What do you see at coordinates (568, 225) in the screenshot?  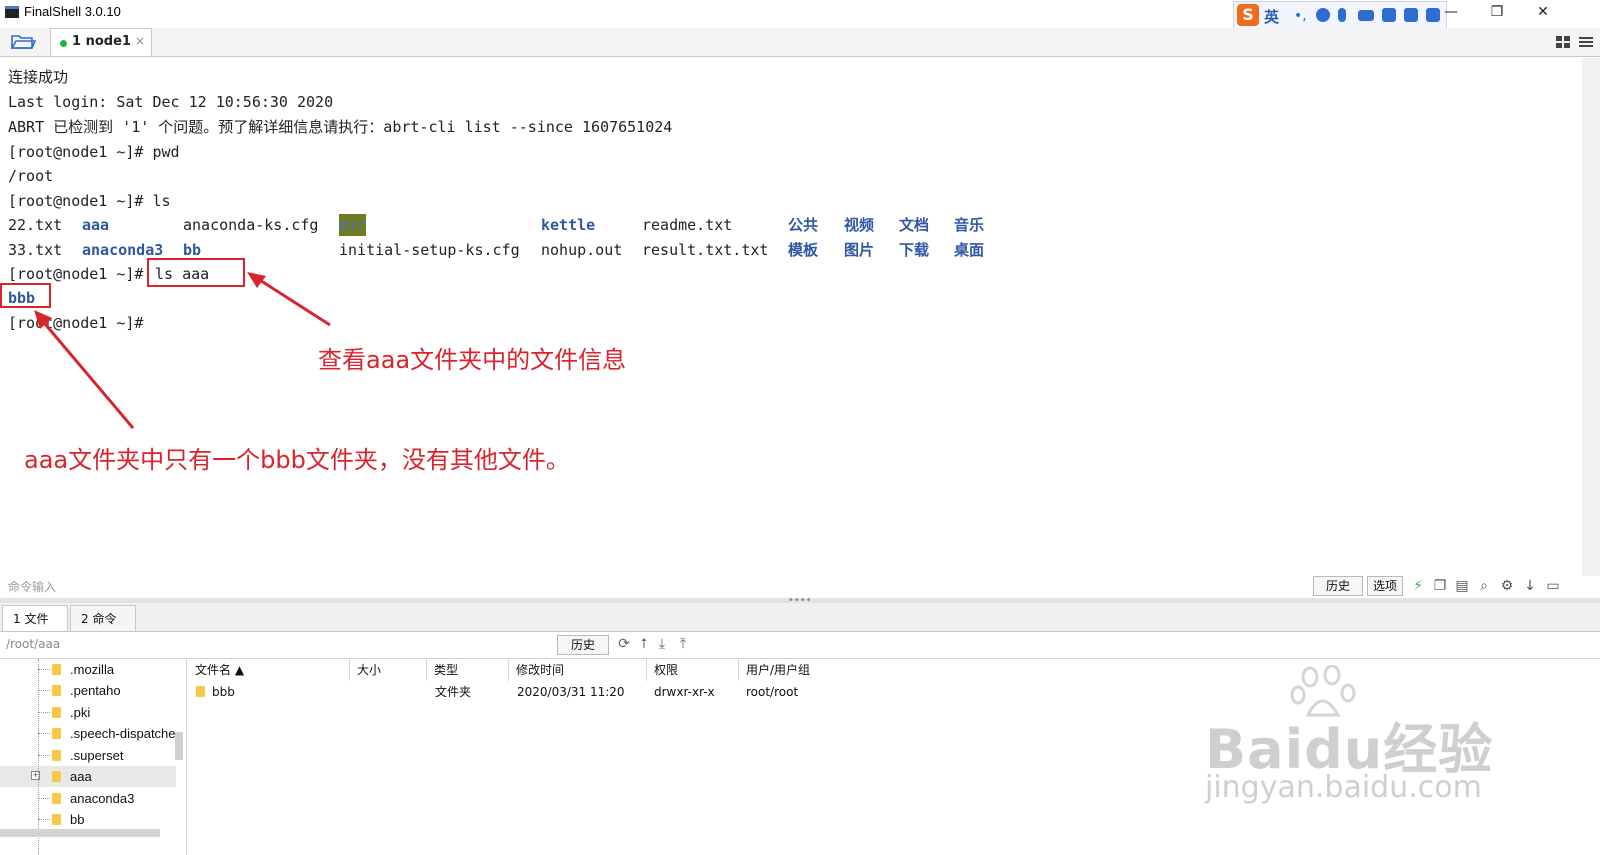 I see `ls-dir: kettle` at bounding box center [568, 225].